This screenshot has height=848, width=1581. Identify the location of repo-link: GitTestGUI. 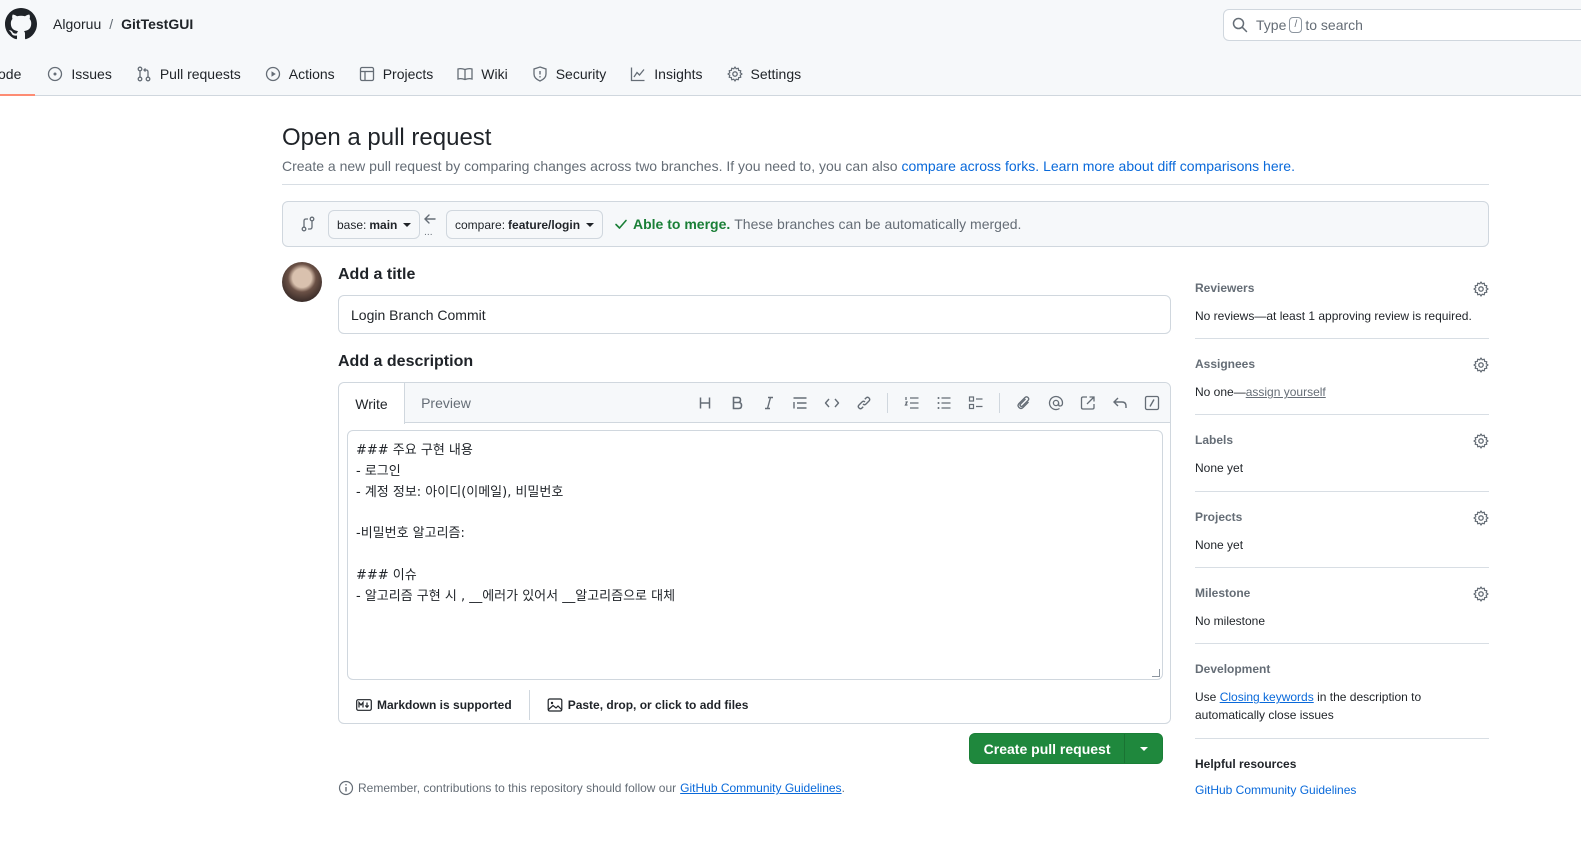
(157, 24).